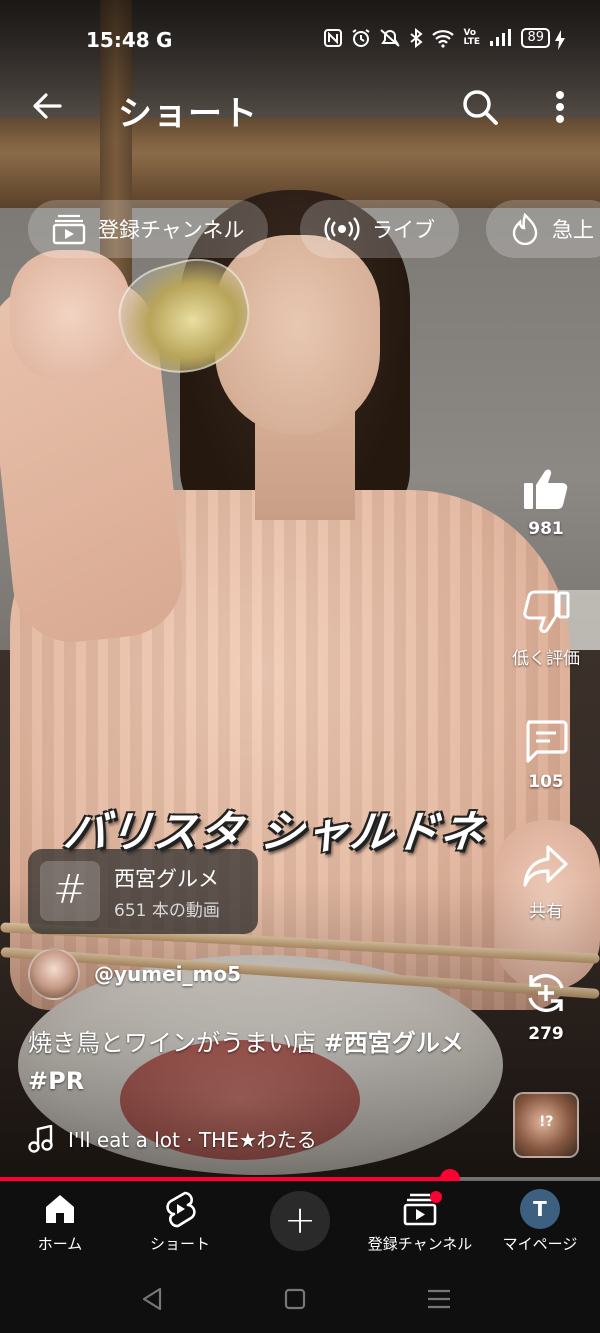 The height and width of the screenshot is (1333, 600). What do you see at coordinates (70, 315) in the screenshot?
I see `video-person-hand` at bounding box center [70, 315].